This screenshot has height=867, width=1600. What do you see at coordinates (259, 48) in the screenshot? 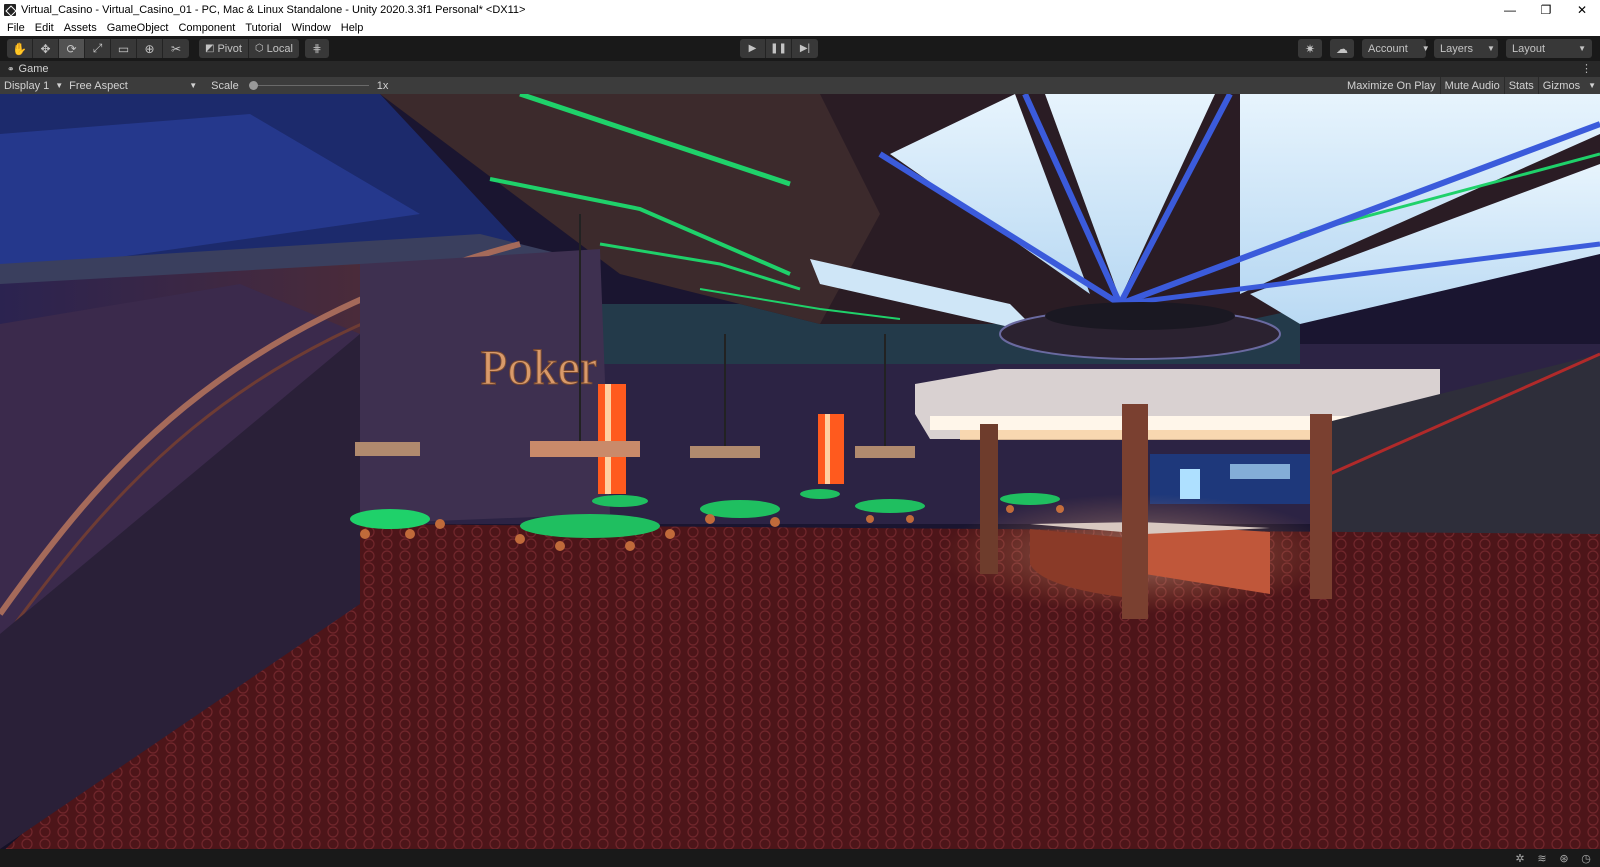
I see `local-icon: ⬡` at bounding box center [259, 48].